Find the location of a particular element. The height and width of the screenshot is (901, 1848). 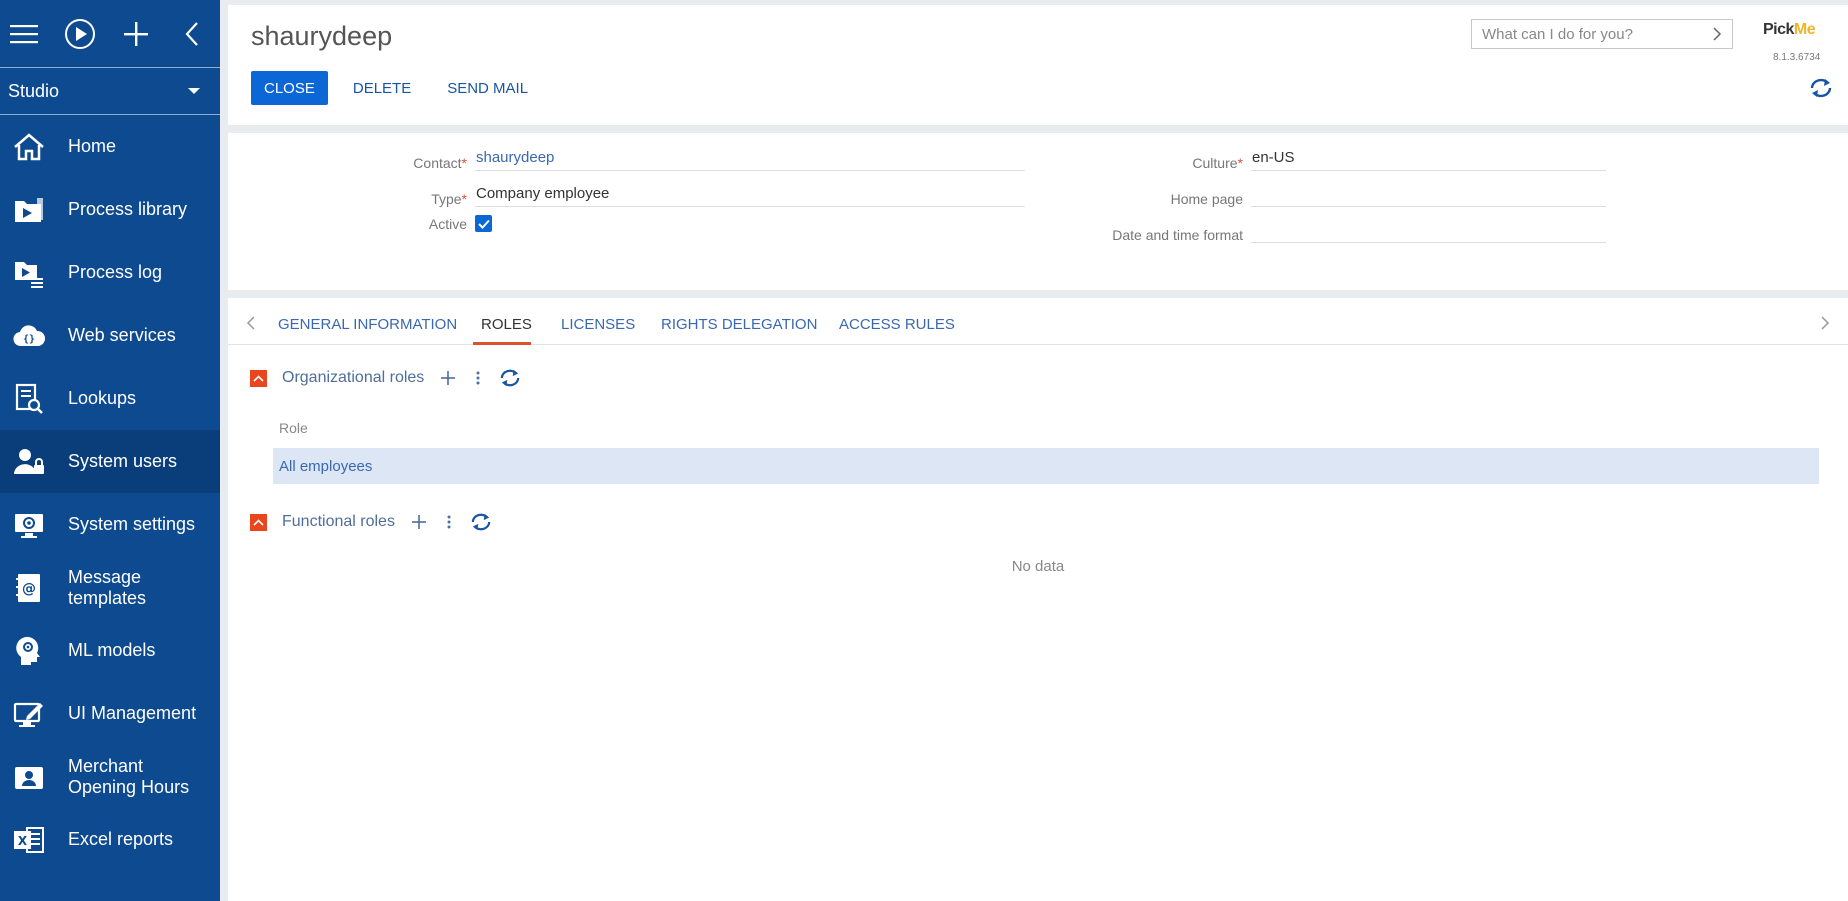

datetime-format-field: Date and time format is located at coordinates (1317, 229).